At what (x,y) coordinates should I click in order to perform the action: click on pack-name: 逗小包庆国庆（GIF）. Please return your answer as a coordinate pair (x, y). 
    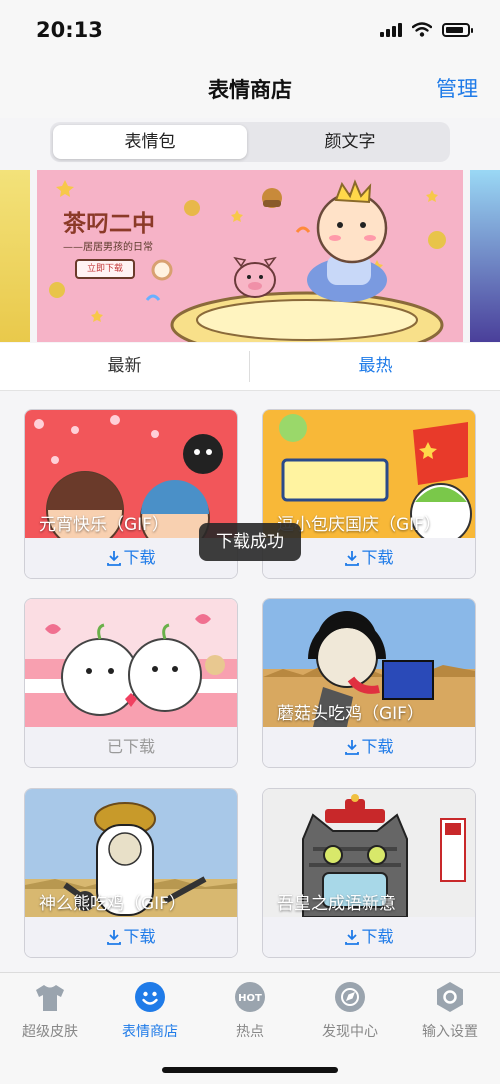
    Looking at the image, I should click on (359, 525).